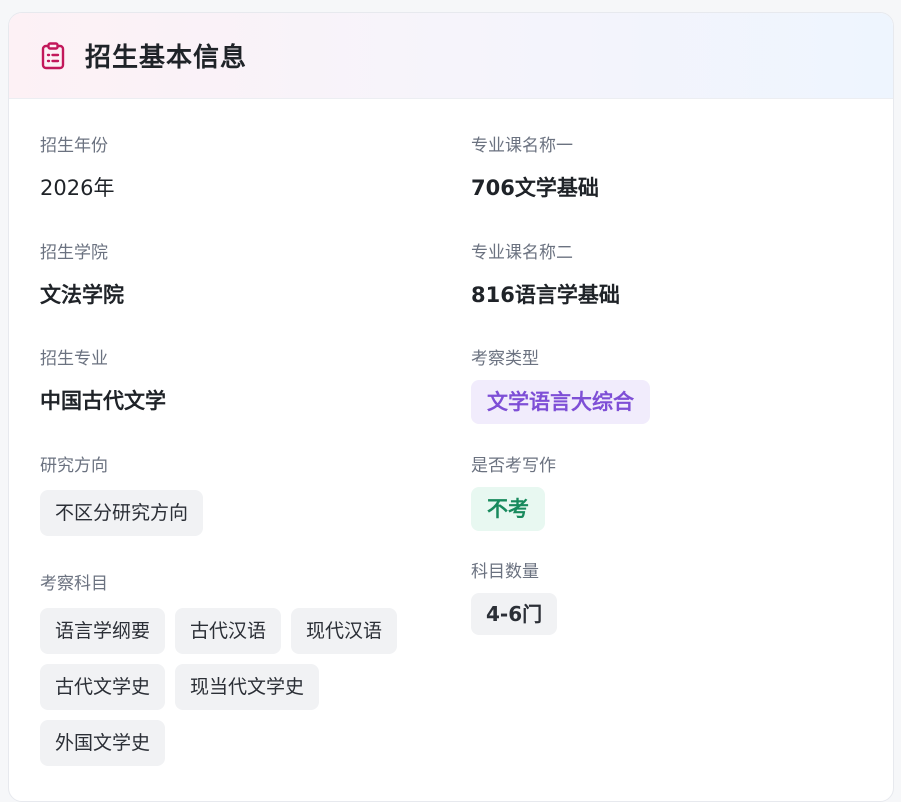 This screenshot has width=901, height=802. Describe the element at coordinates (77, 188) in the screenshot. I see `year-value: 2026年` at that location.